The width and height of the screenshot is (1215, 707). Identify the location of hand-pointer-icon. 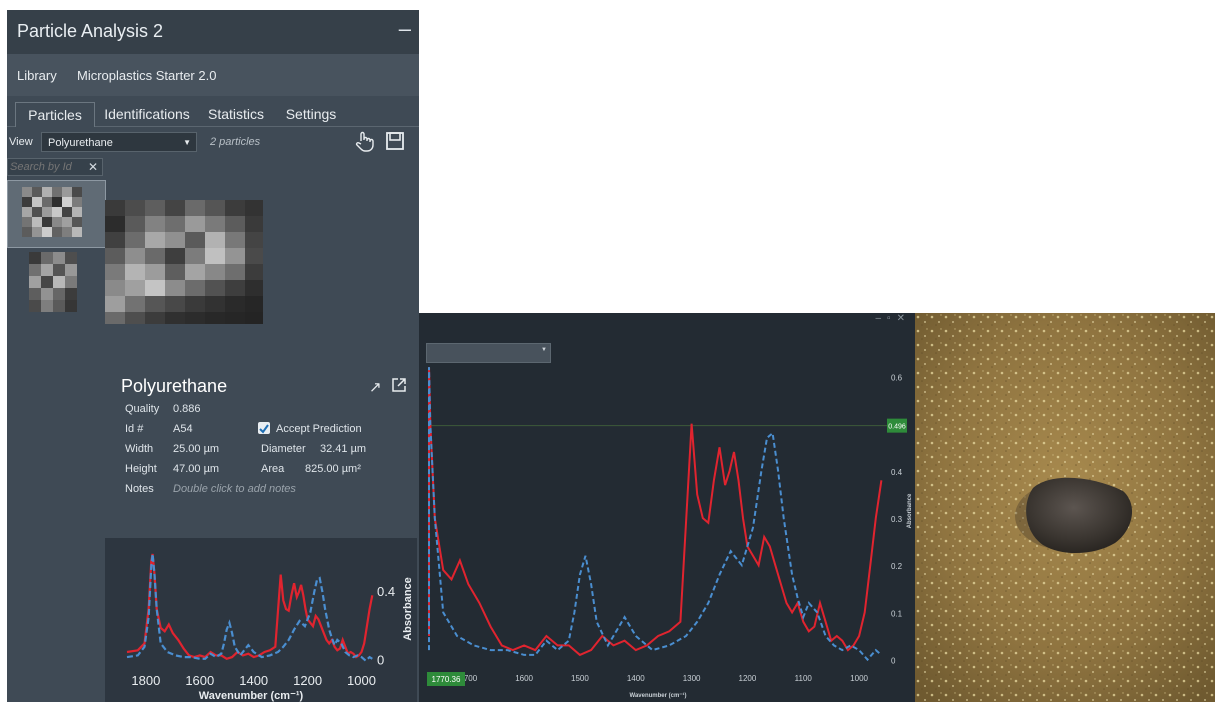
(364, 141).